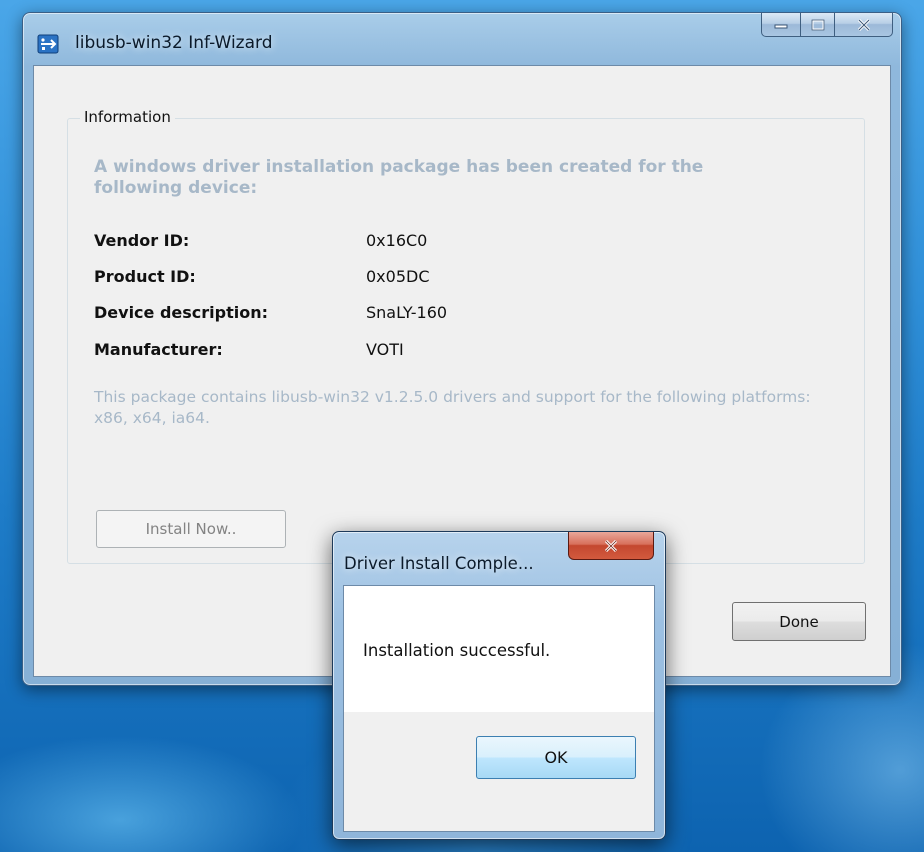 This screenshot has width=924, height=852. What do you see at coordinates (145, 276) in the screenshot?
I see `product-id-label: Product ID:` at bounding box center [145, 276].